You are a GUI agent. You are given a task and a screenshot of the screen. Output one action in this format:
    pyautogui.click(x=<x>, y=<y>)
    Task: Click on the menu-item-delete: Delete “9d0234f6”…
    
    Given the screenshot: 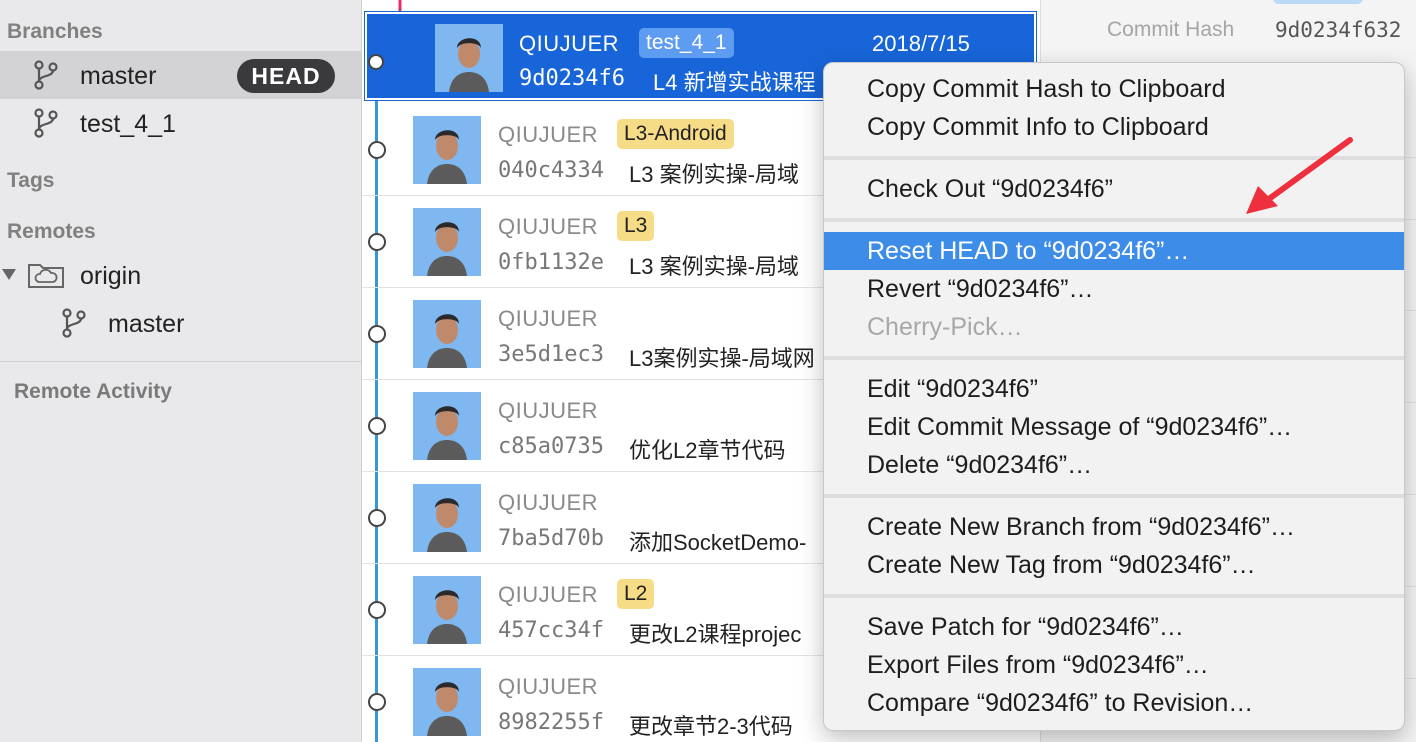 What is the action you would take?
    pyautogui.click(x=1114, y=465)
    